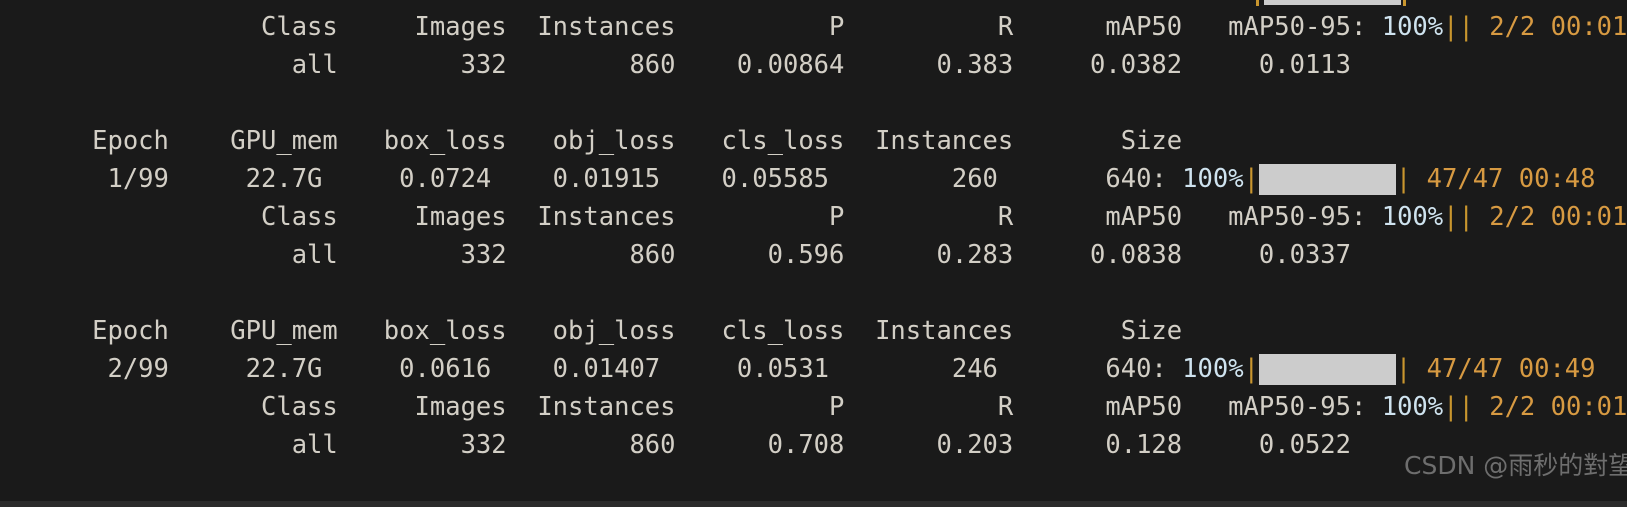 This screenshot has height=507, width=1627. What do you see at coordinates (1404, 3) in the screenshot?
I see `clipped-bar-right-delimiter` at bounding box center [1404, 3].